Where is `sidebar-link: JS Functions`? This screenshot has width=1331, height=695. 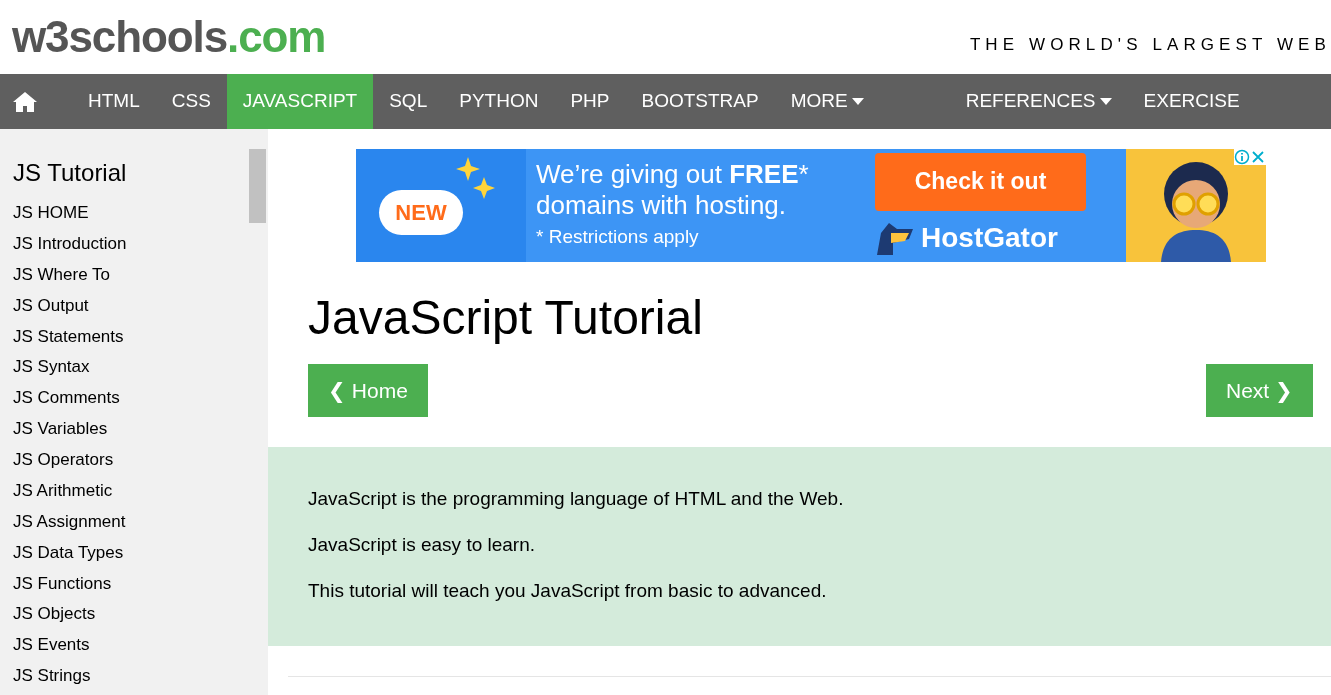
sidebar-link: JS Functions is located at coordinates (70, 587).